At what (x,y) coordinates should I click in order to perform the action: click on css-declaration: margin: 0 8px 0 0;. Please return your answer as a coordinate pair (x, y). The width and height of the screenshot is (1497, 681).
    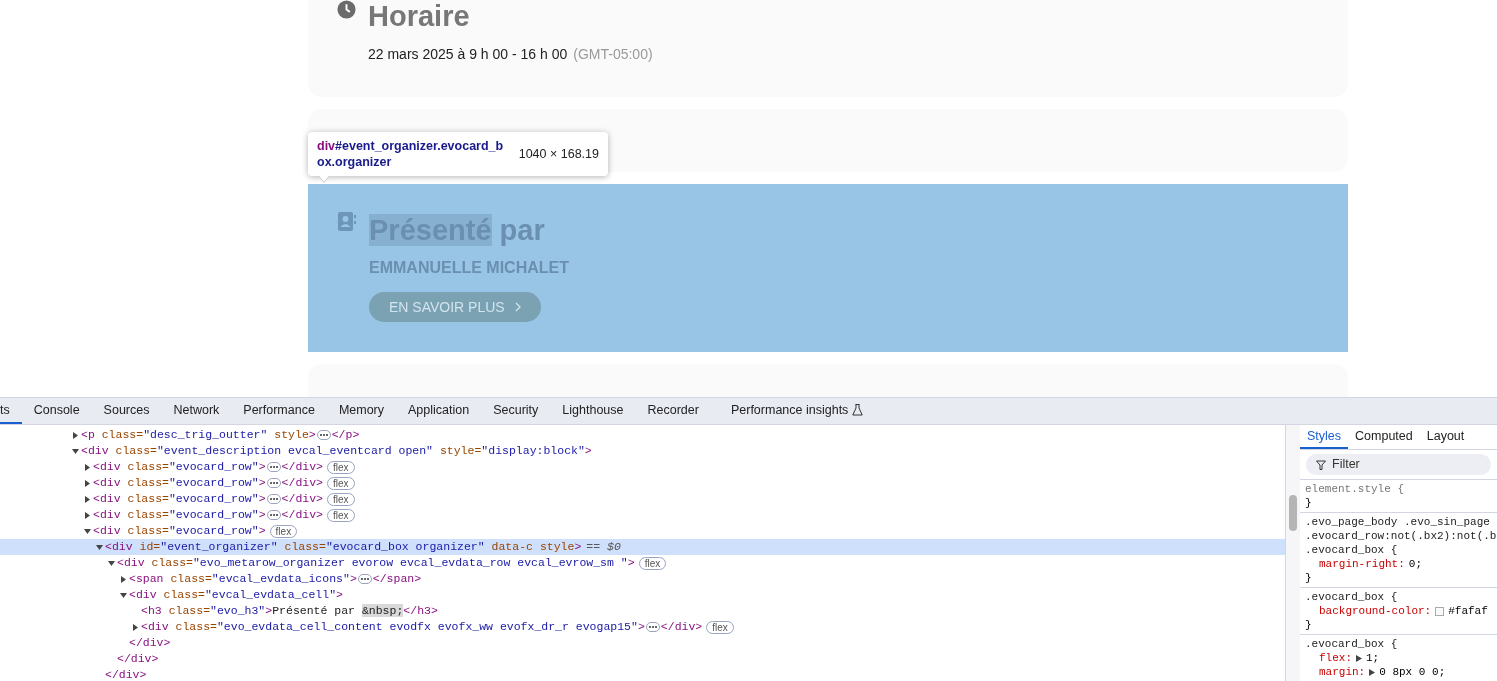
    Looking at the image, I should click on (1382, 672).